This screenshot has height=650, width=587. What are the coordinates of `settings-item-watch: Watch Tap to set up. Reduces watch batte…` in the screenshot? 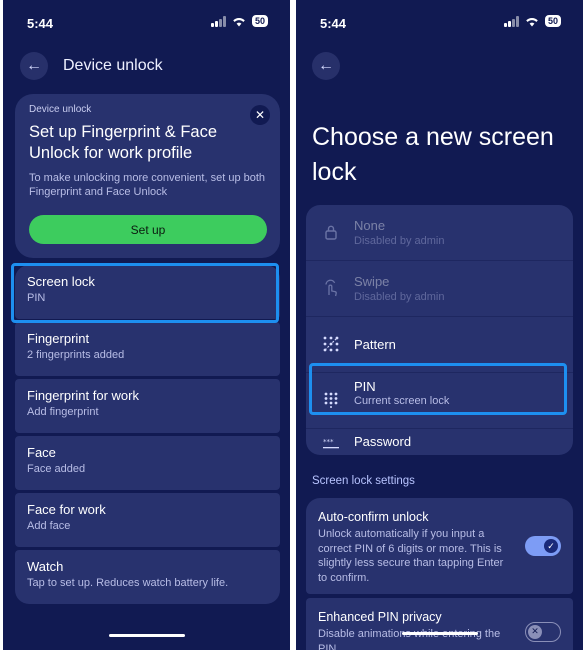 It's located at (147, 577).